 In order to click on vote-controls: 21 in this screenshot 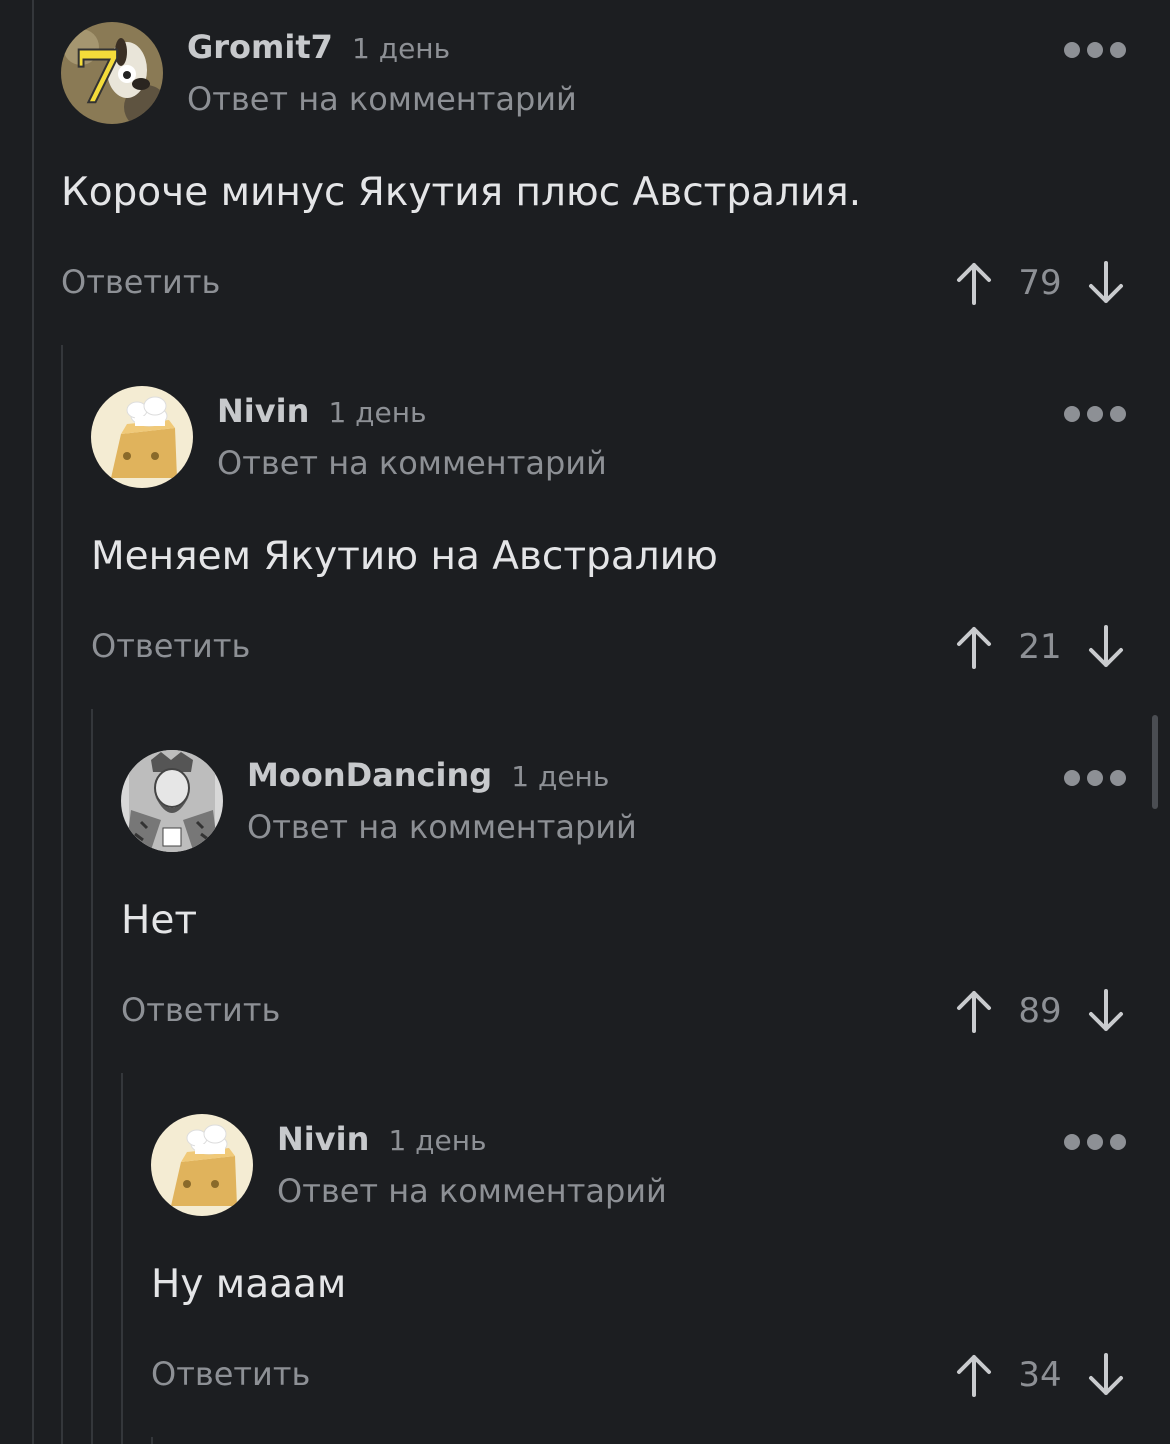, I will do `click(1040, 647)`.